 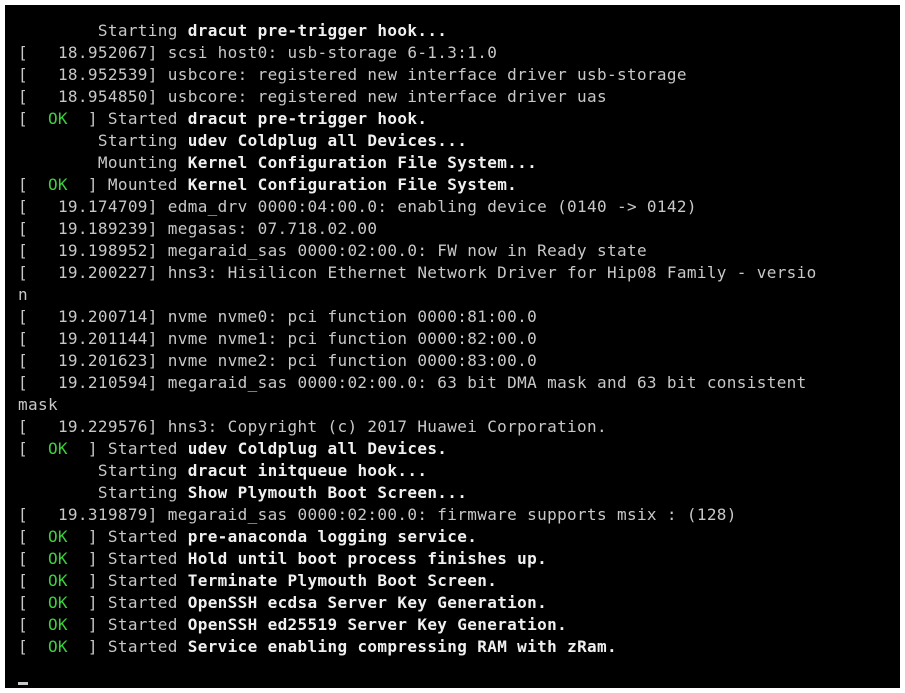 What do you see at coordinates (272, 228) in the screenshot?
I see `kernel-message: megasas: 07.718.02.00` at bounding box center [272, 228].